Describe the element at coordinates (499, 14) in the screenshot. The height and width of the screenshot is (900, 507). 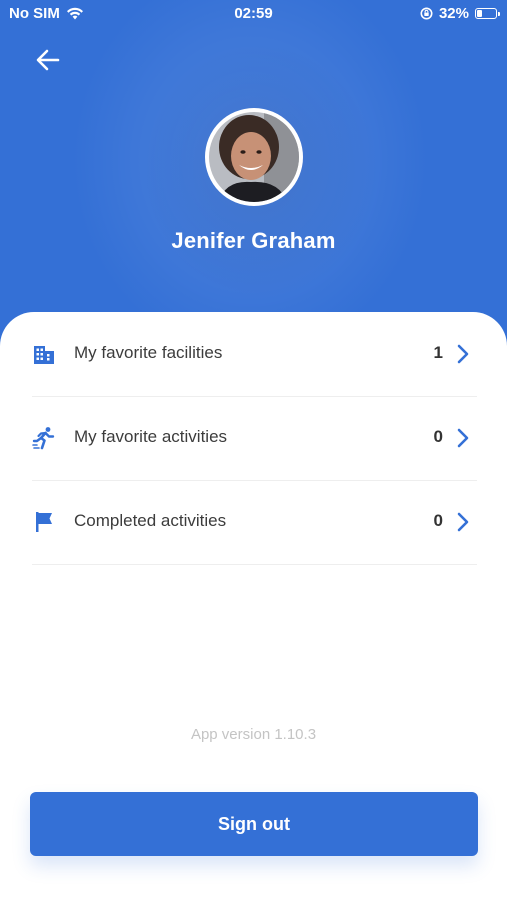
I see `battery-tip` at that location.